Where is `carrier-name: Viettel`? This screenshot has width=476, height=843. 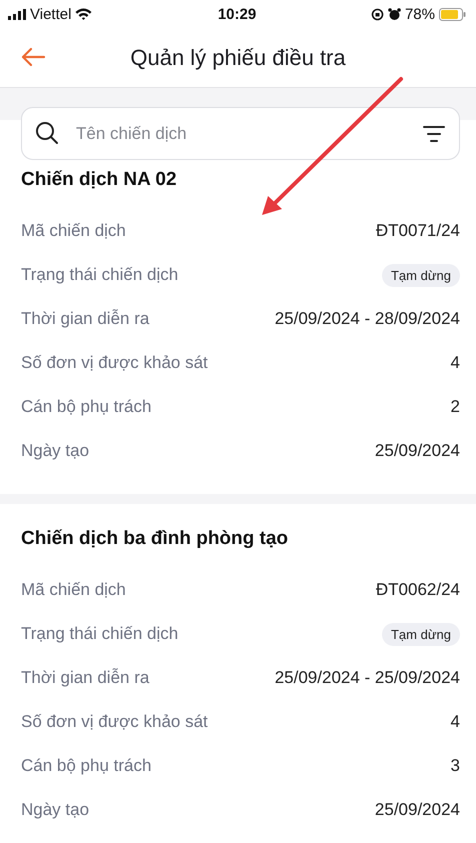 carrier-name: Viettel is located at coordinates (51, 14).